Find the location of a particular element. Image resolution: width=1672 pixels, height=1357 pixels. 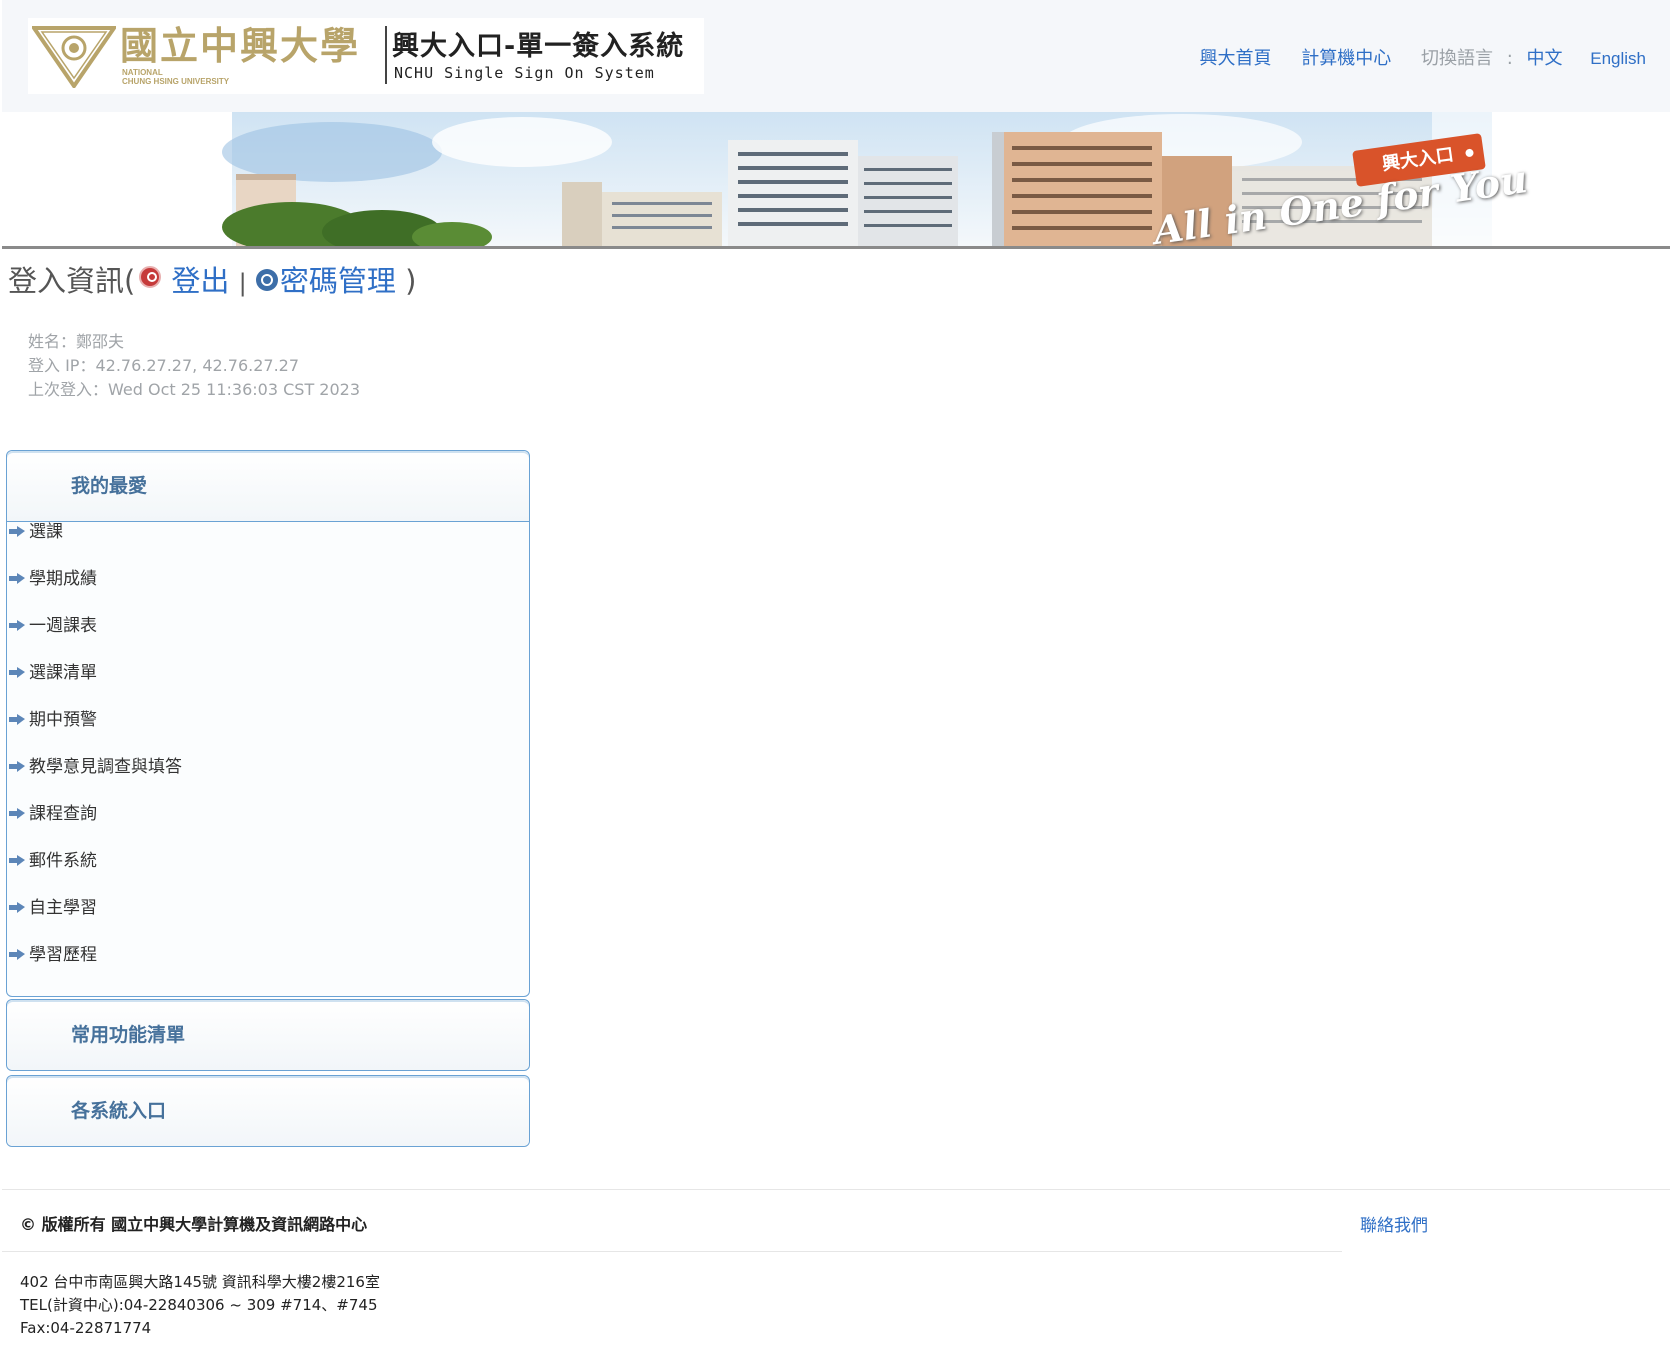

favorite-item: 課程查詢 is located at coordinates (268, 827).